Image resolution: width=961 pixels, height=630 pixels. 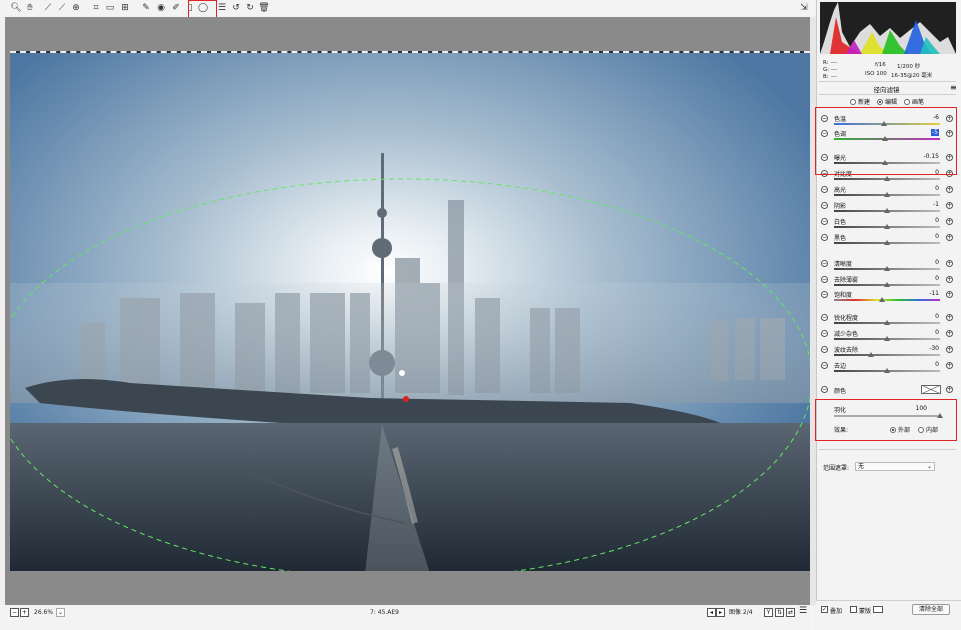 What do you see at coordinates (60, 612) in the screenshot?
I see `zoom-dropdown-icon: ⌄` at bounding box center [60, 612].